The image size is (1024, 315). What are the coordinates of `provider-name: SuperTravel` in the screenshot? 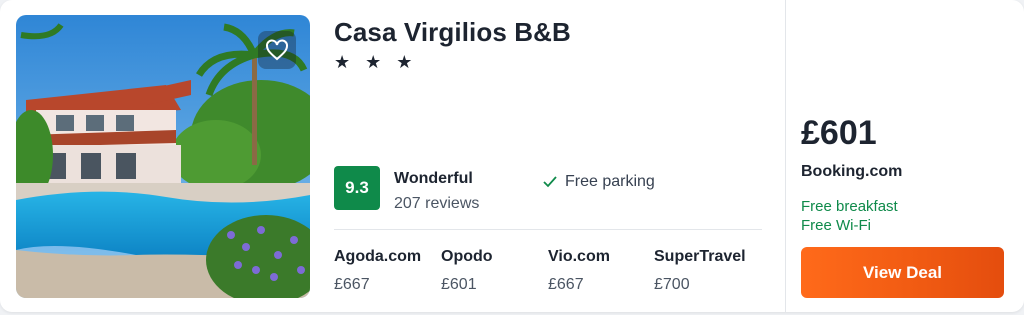 It's located at (700, 256).